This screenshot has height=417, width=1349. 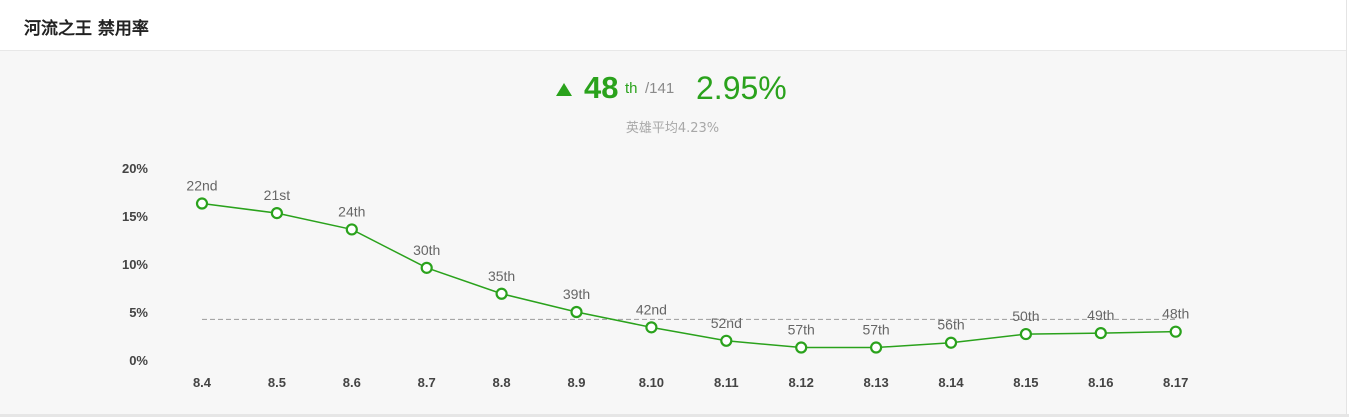 What do you see at coordinates (950, 325) in the screenshot?
I see `data-label: 56th` at bounding box center [950, 325].